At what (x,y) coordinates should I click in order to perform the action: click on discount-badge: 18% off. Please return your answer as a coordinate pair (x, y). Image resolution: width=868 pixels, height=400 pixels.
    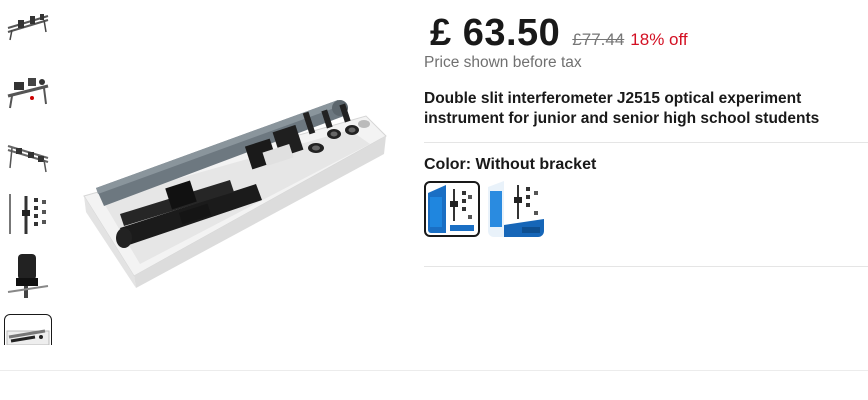
    Looking at the image, I should click on (659, 39).